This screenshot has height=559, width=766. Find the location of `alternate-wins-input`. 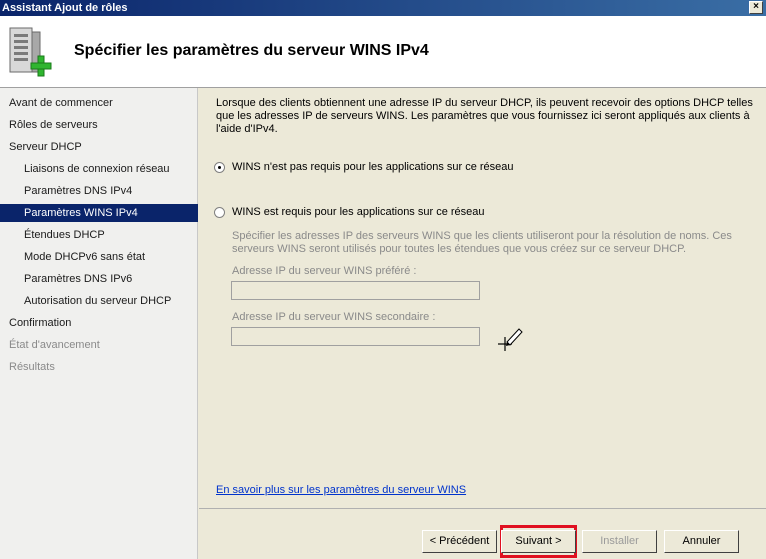

alternate-wins-input is located at coordinates (355, 336).